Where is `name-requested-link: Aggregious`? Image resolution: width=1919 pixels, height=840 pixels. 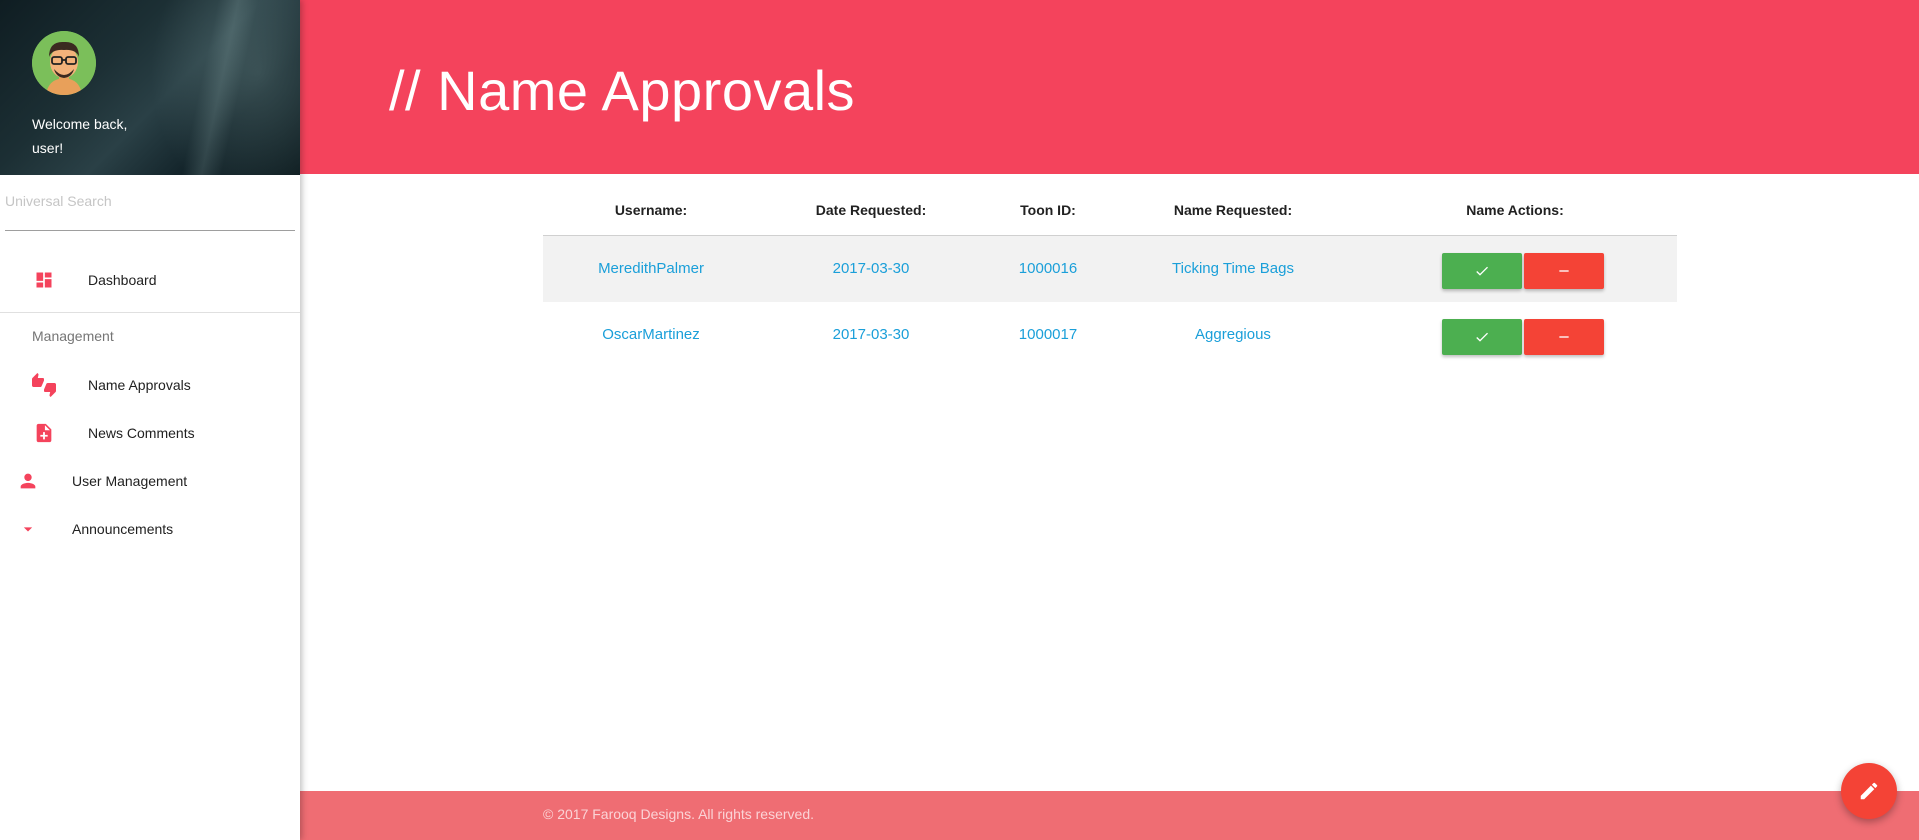 name-requested-link: Aggregious is located at coordinates (1233, 335).